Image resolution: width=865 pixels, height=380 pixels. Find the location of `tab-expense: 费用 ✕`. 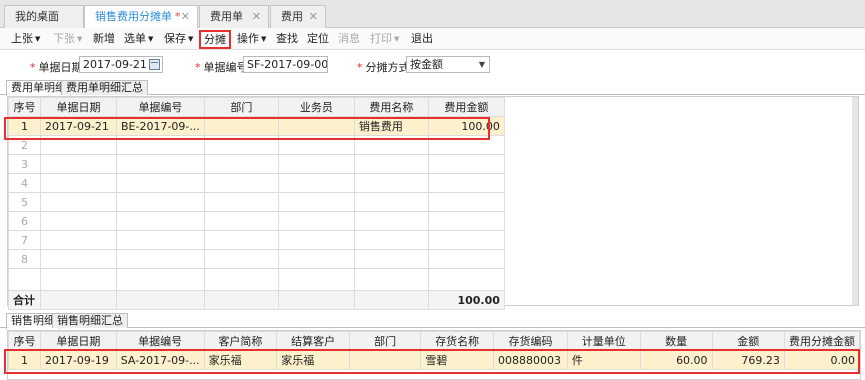

tab-expense: 费用 ✕ is located at coordinates (298, 16).